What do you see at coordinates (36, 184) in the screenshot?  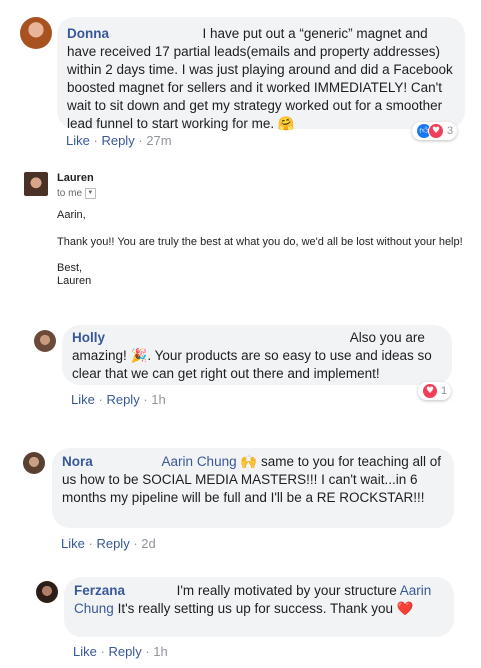 I see `email-sender-avatar` at bounding box center [36, 184].